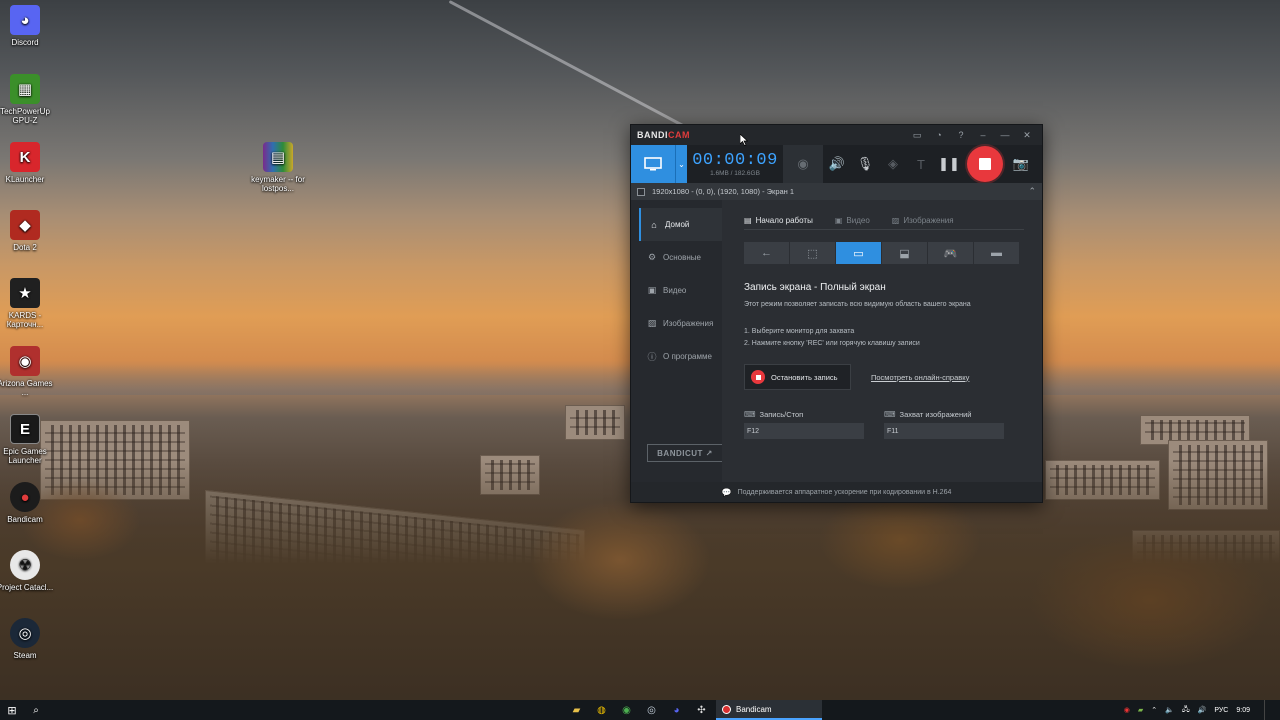 This screenshot has width=1280, height=720. I want to click on language-indicator: РУС, so click(1221, 710).